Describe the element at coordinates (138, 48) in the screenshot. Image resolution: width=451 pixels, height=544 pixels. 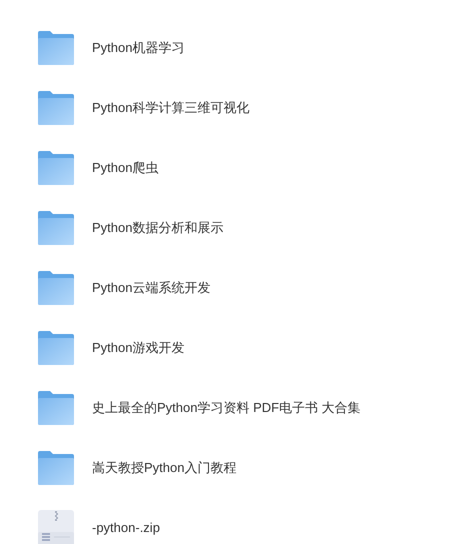
I see `file-name: Python机器学习` at that location.